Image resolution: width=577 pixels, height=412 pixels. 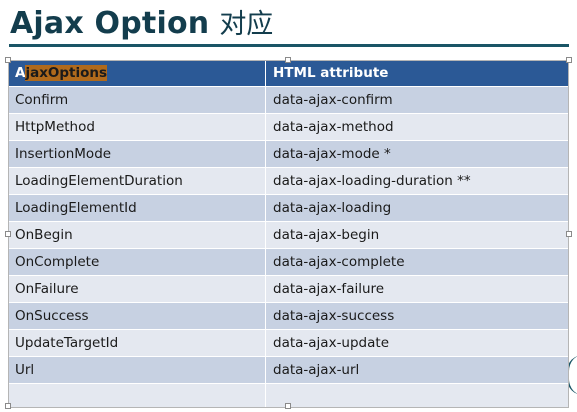 I want to click on table-row: LoadingElementId data-ajax-loading, so click(x=288, y=208).